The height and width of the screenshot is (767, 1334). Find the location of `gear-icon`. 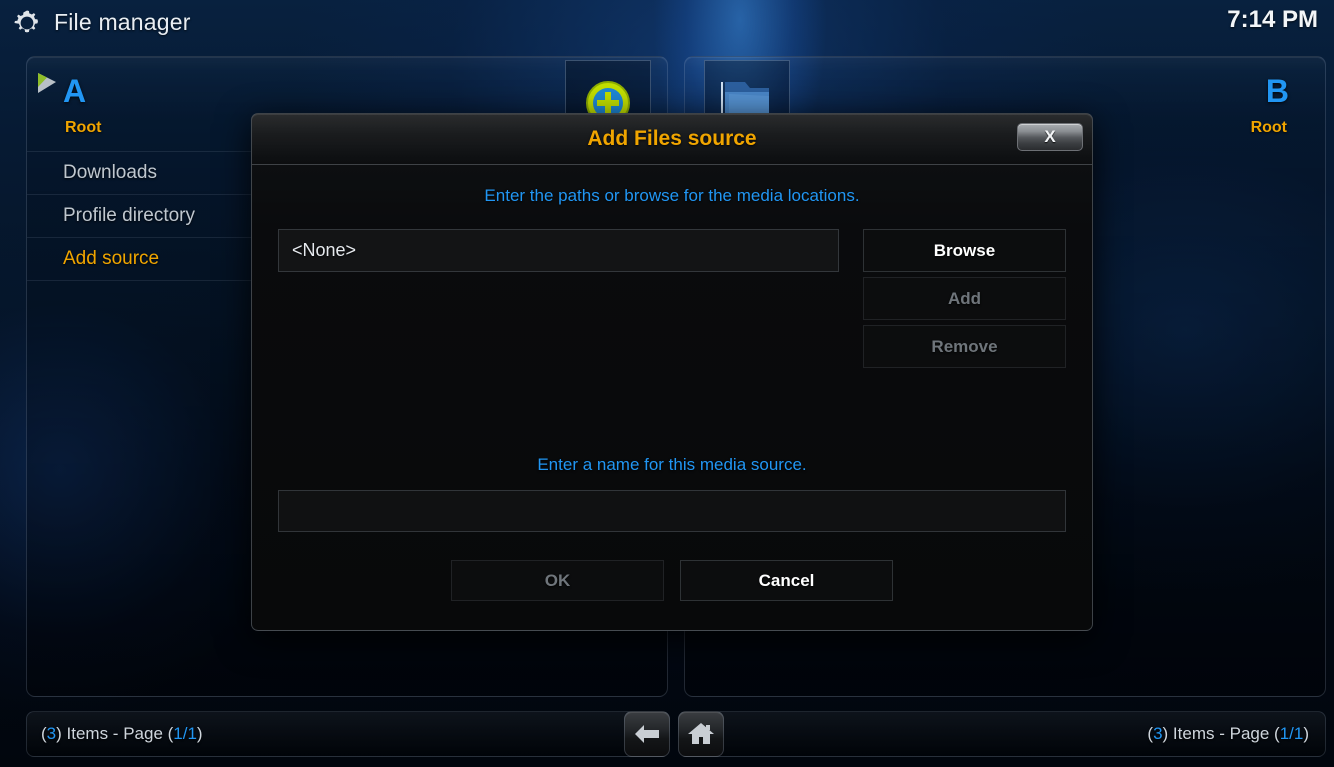

gear-icon is located at coordinates (26, 20).